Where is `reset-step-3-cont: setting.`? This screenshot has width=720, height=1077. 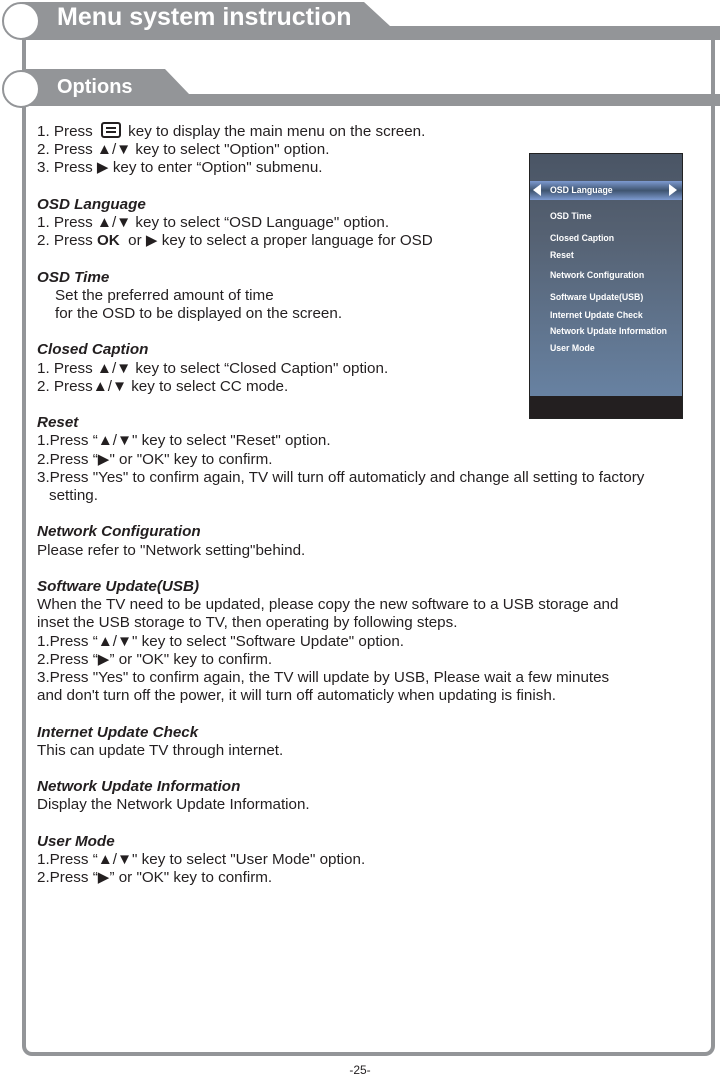 reset-step-3-cont: setting. is located at coordinates (73, 495).